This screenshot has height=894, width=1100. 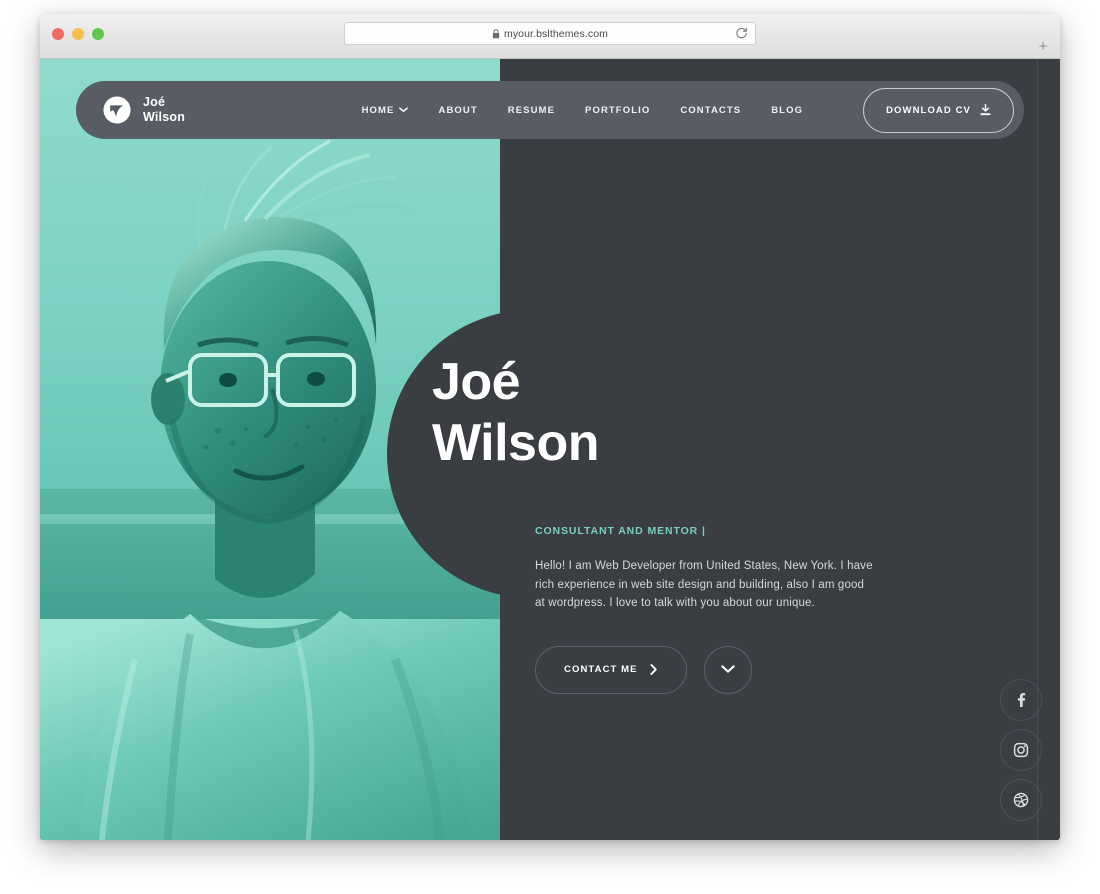 What do you see at coordinates (741, 33) in the screenshot?
I see `reload-icon` at bounding box center [741, 33].